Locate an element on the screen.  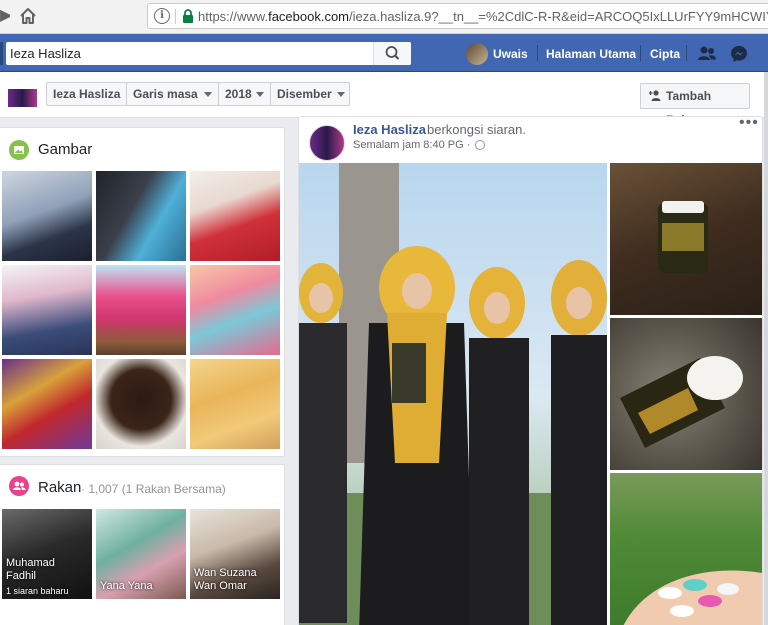
timeline-profile-name-label: Ieza Hasliza is located at coordinates (87, 94).